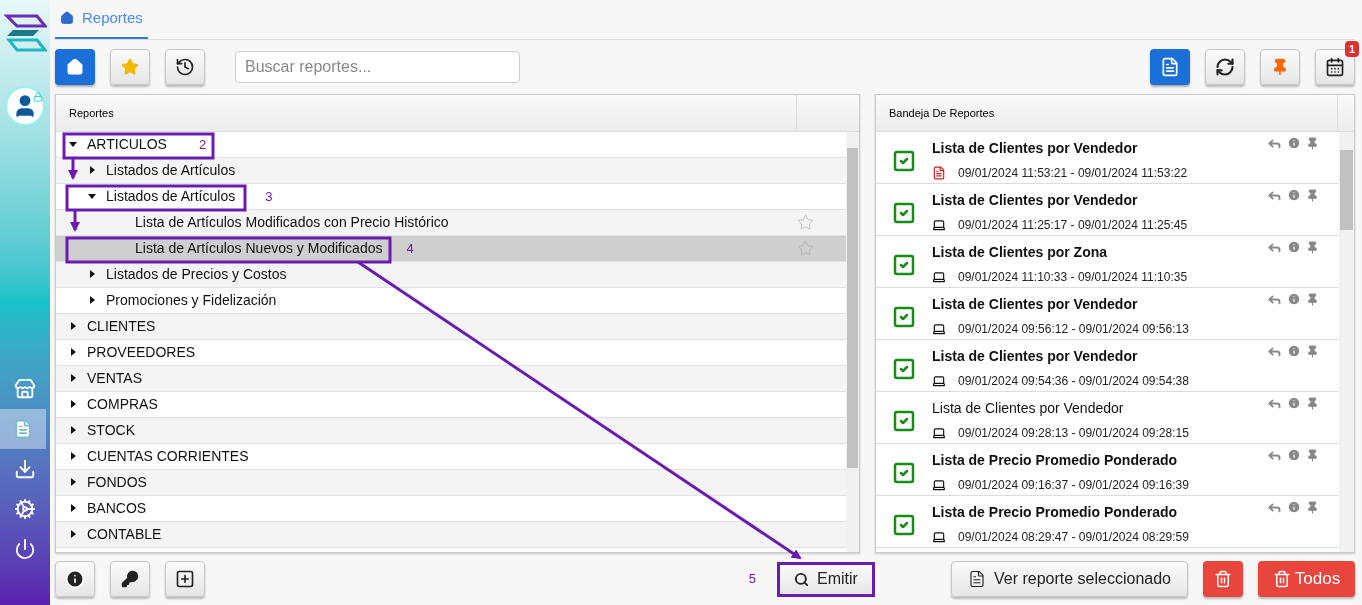 The width and height of the screenshot is (1362, 605). What do you see at coordinates (451, 404) in the screenshot?
I see `tree-row: COMPRAS` at bounding box center [451, 404].